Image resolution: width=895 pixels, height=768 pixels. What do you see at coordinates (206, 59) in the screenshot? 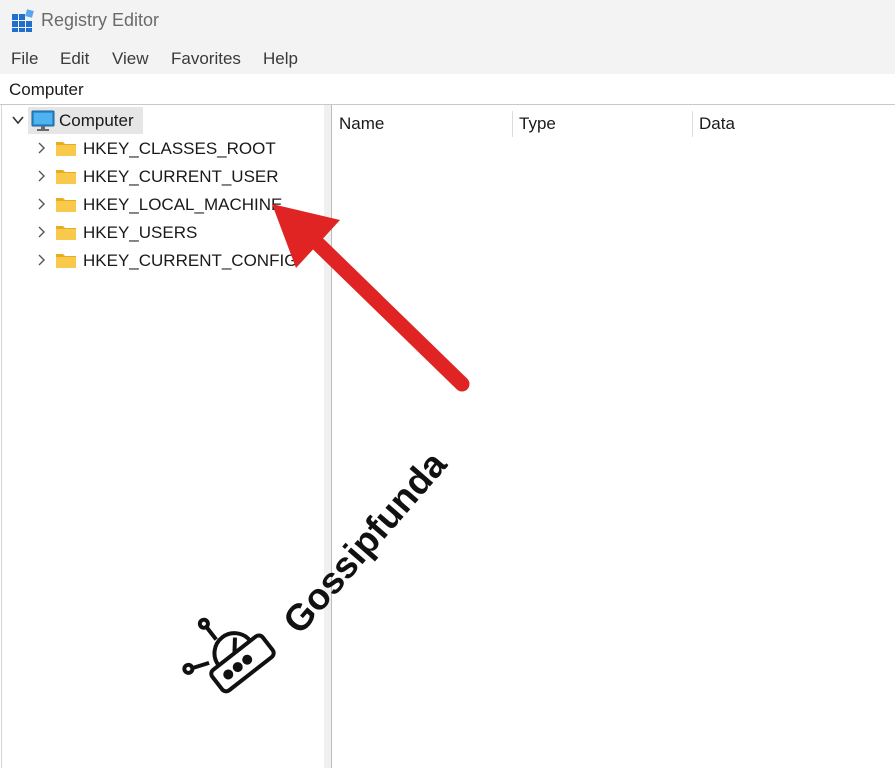
I see `menu-favorites: Favorites` at bounding box center [206, 59].